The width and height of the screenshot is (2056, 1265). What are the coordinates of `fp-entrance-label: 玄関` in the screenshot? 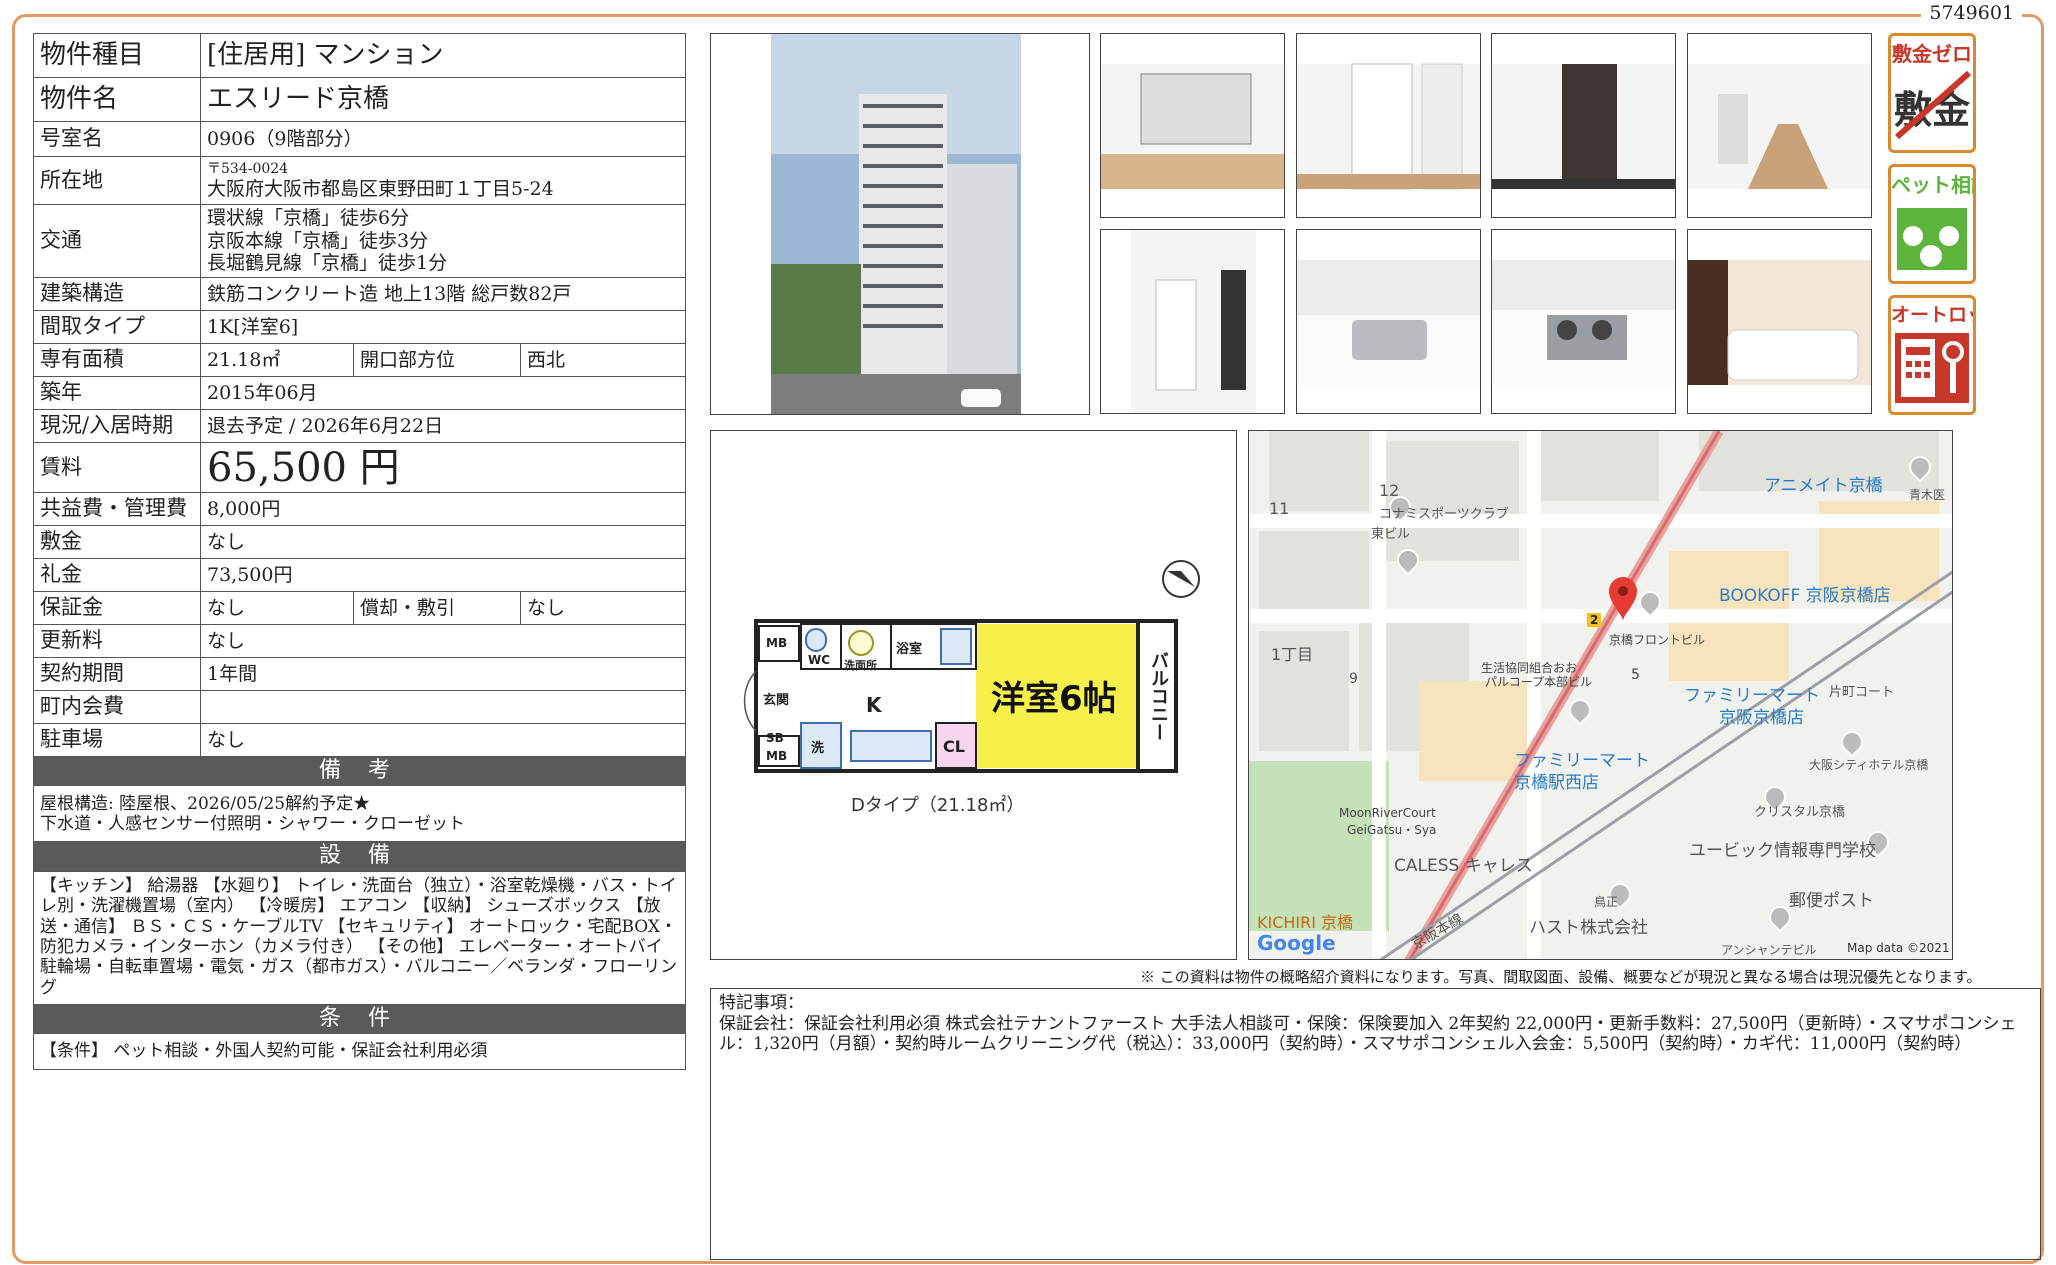 It's located at (776, 700).